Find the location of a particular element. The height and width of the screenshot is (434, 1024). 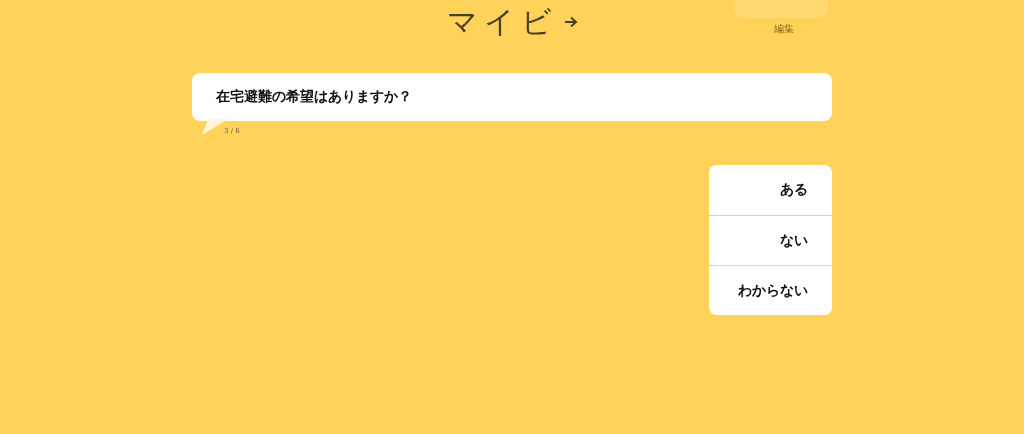

arrow-right-icon is located at coordinates (570, 22).